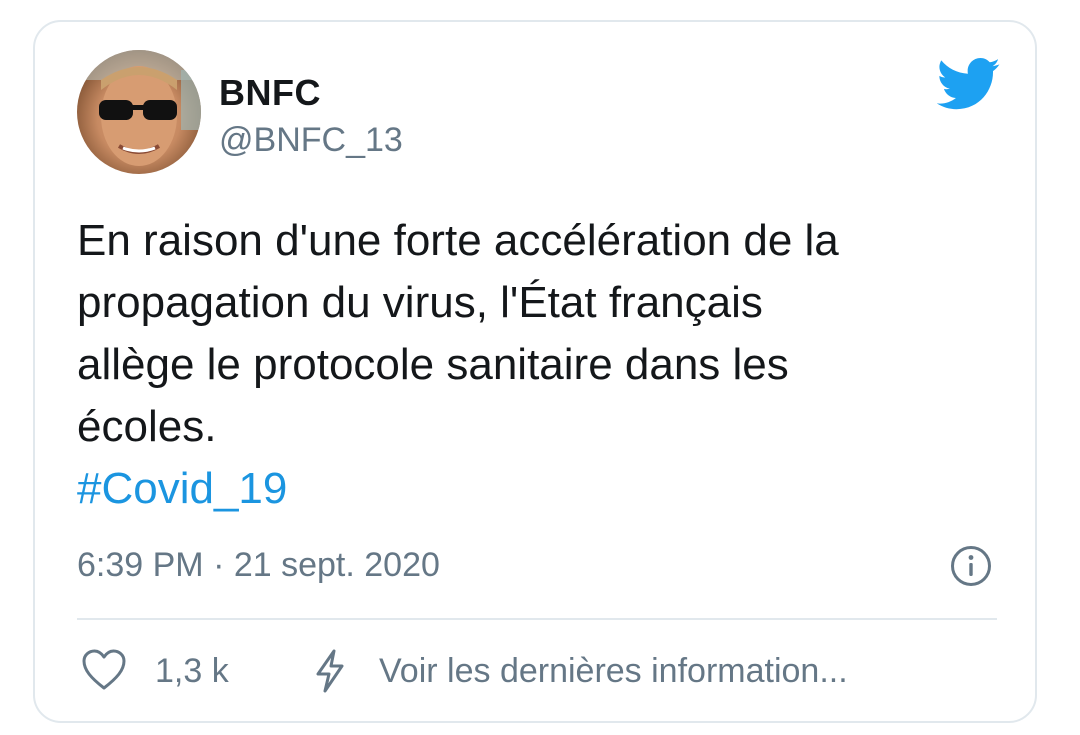 The height and width of the screenshot is (735, 1080). I want to click on username-handle: @BNFC_13, so click(311, 140).